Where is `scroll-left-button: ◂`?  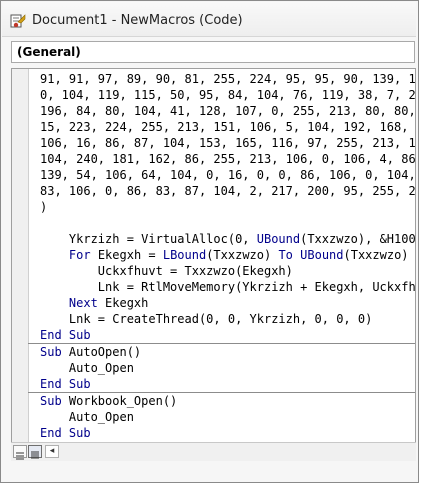
scroll-left-button: ◂ is located at coordinates (52, 451).